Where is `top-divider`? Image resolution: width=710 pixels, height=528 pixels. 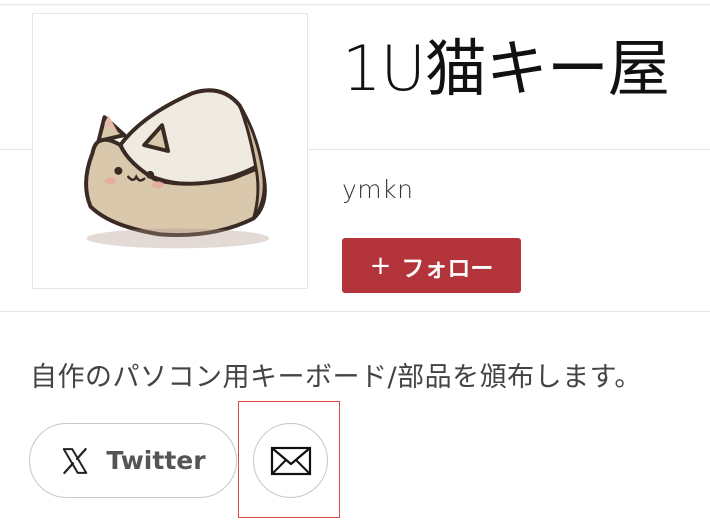 top-divider is located at coordinates (355, 4).